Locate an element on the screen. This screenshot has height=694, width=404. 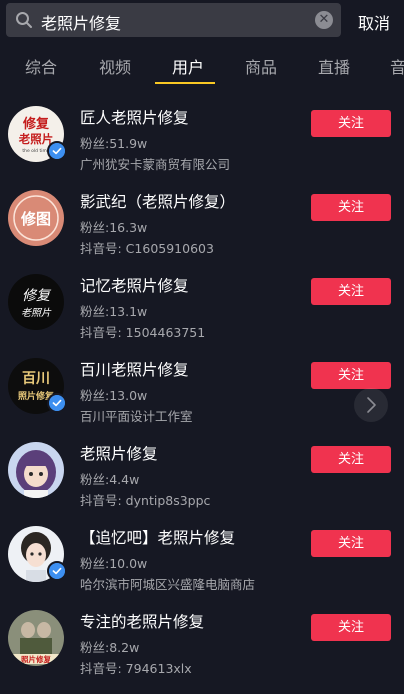
user-row: 百川 照片修复 百川老照片修复 粉丝:13.0w 百川平面设计工作室 关注 is located at coordinates (202, 400).